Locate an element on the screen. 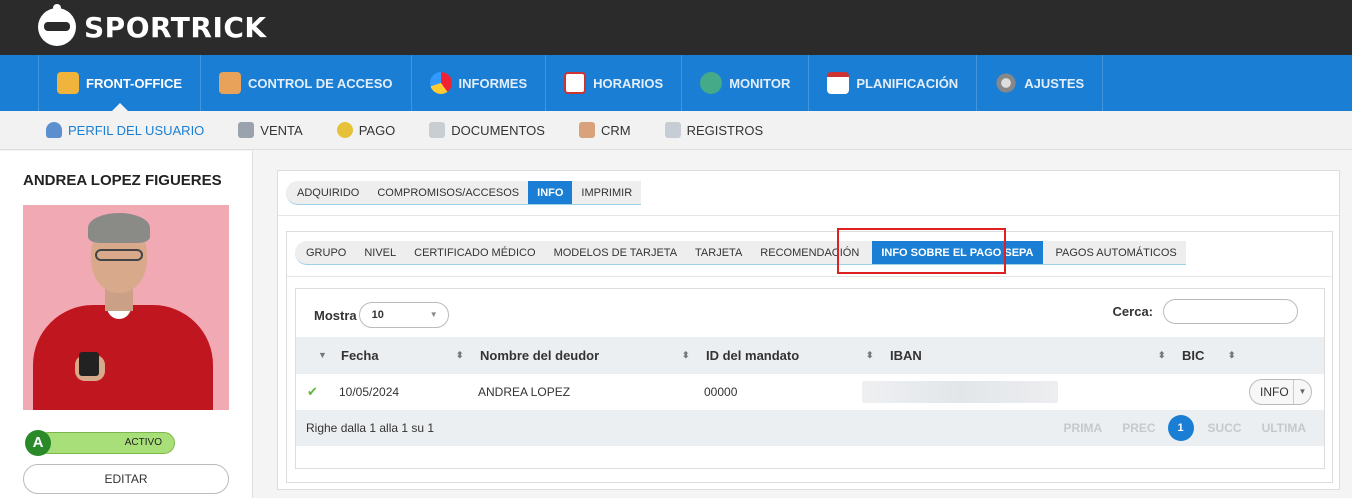 This screenshot has height=498, width=1352. logo-mascot-icon is located at coordinates (57, 25).